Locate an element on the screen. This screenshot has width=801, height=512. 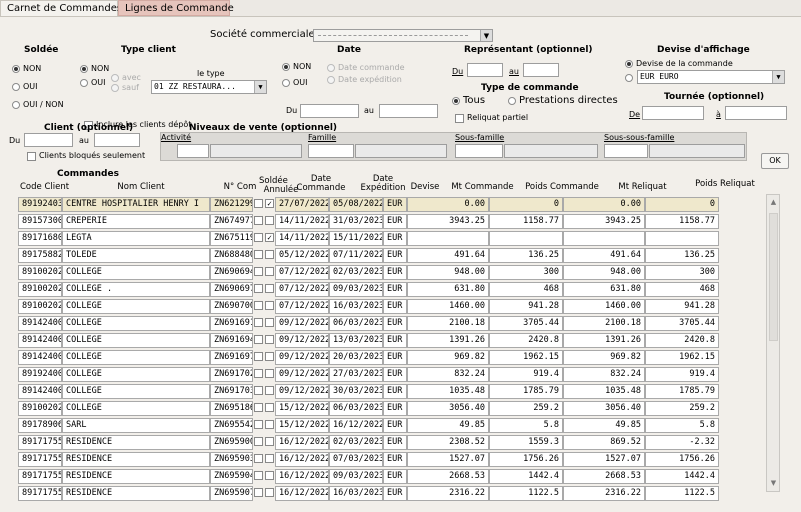
tab-carnet-de-commandes: Carnet de Commandes is located at coordinates (61, 8).